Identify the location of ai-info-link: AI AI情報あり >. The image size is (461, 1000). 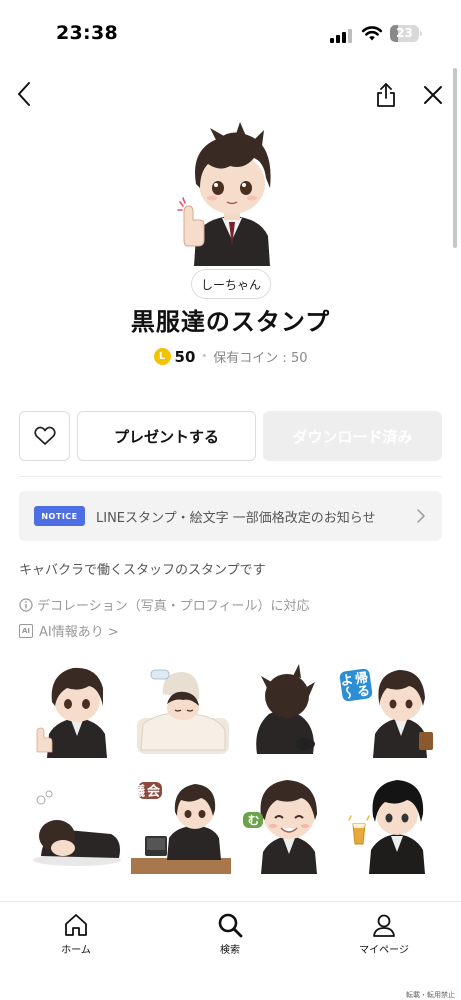
(69, 630).